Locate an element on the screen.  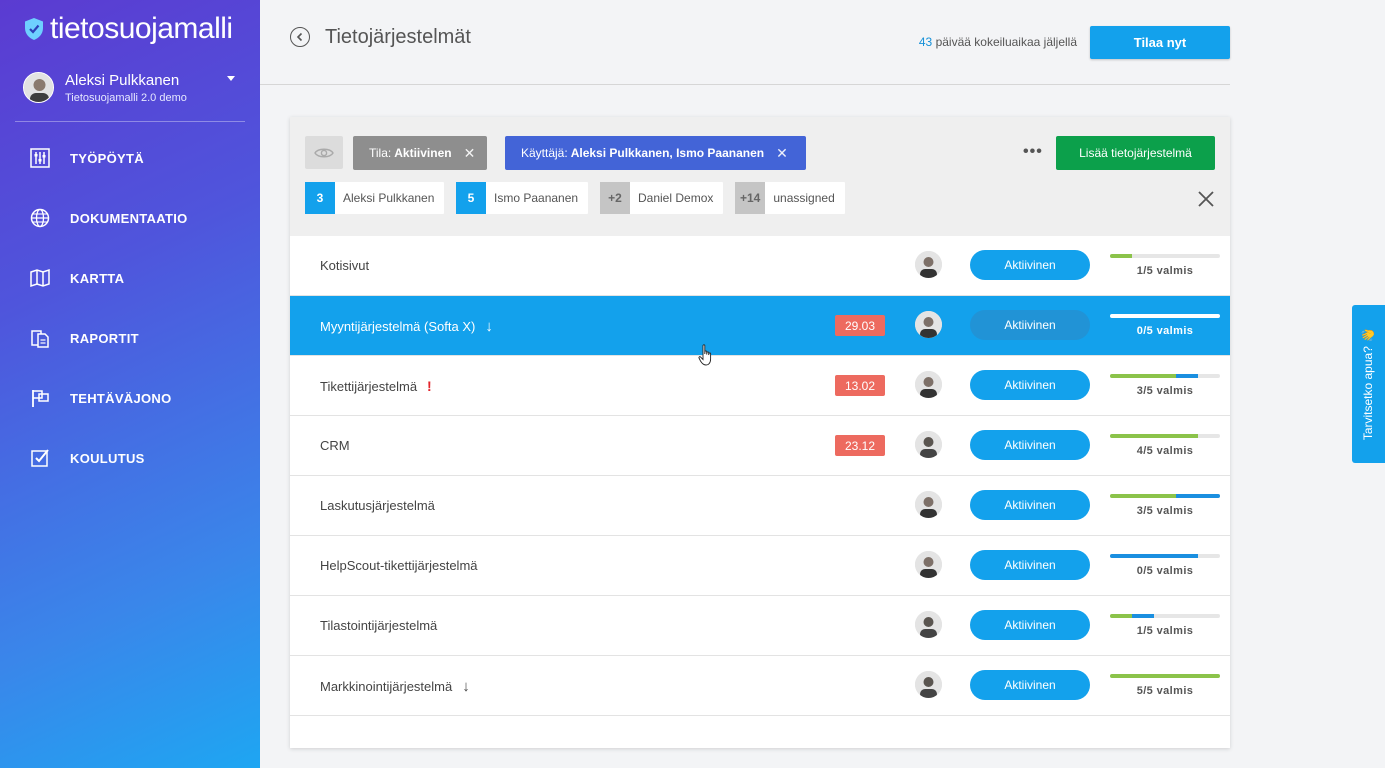
user-count-chip: 5 Ismo Paananen is located at coordinates (522, 198).